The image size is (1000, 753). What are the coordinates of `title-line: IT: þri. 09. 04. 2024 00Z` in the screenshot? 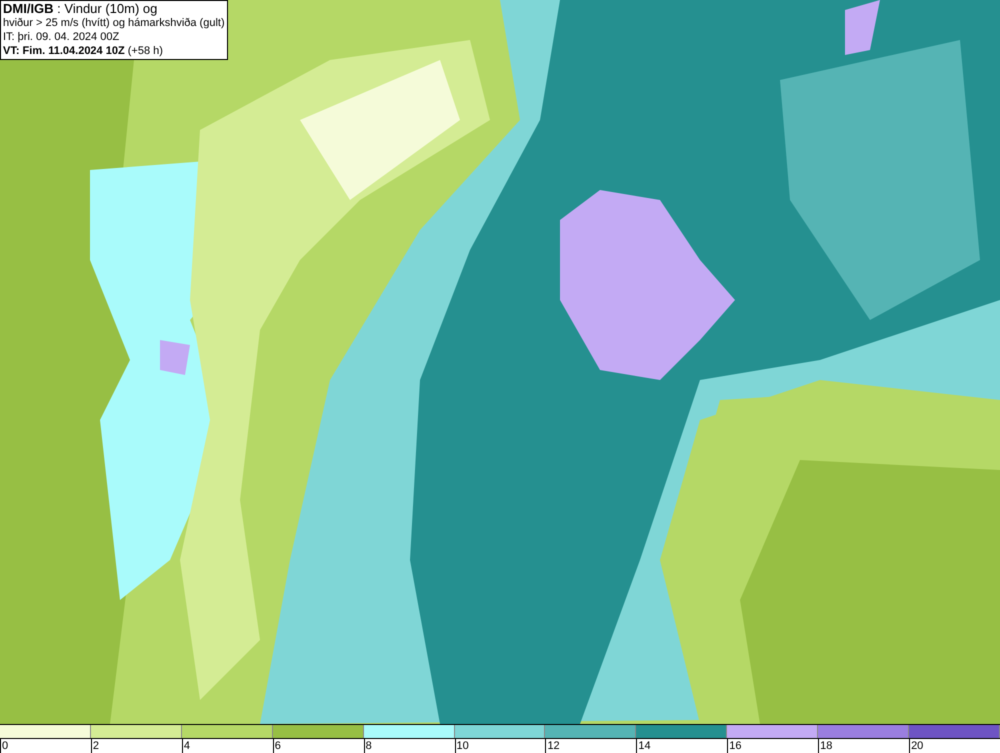 It's located at (61, 37).